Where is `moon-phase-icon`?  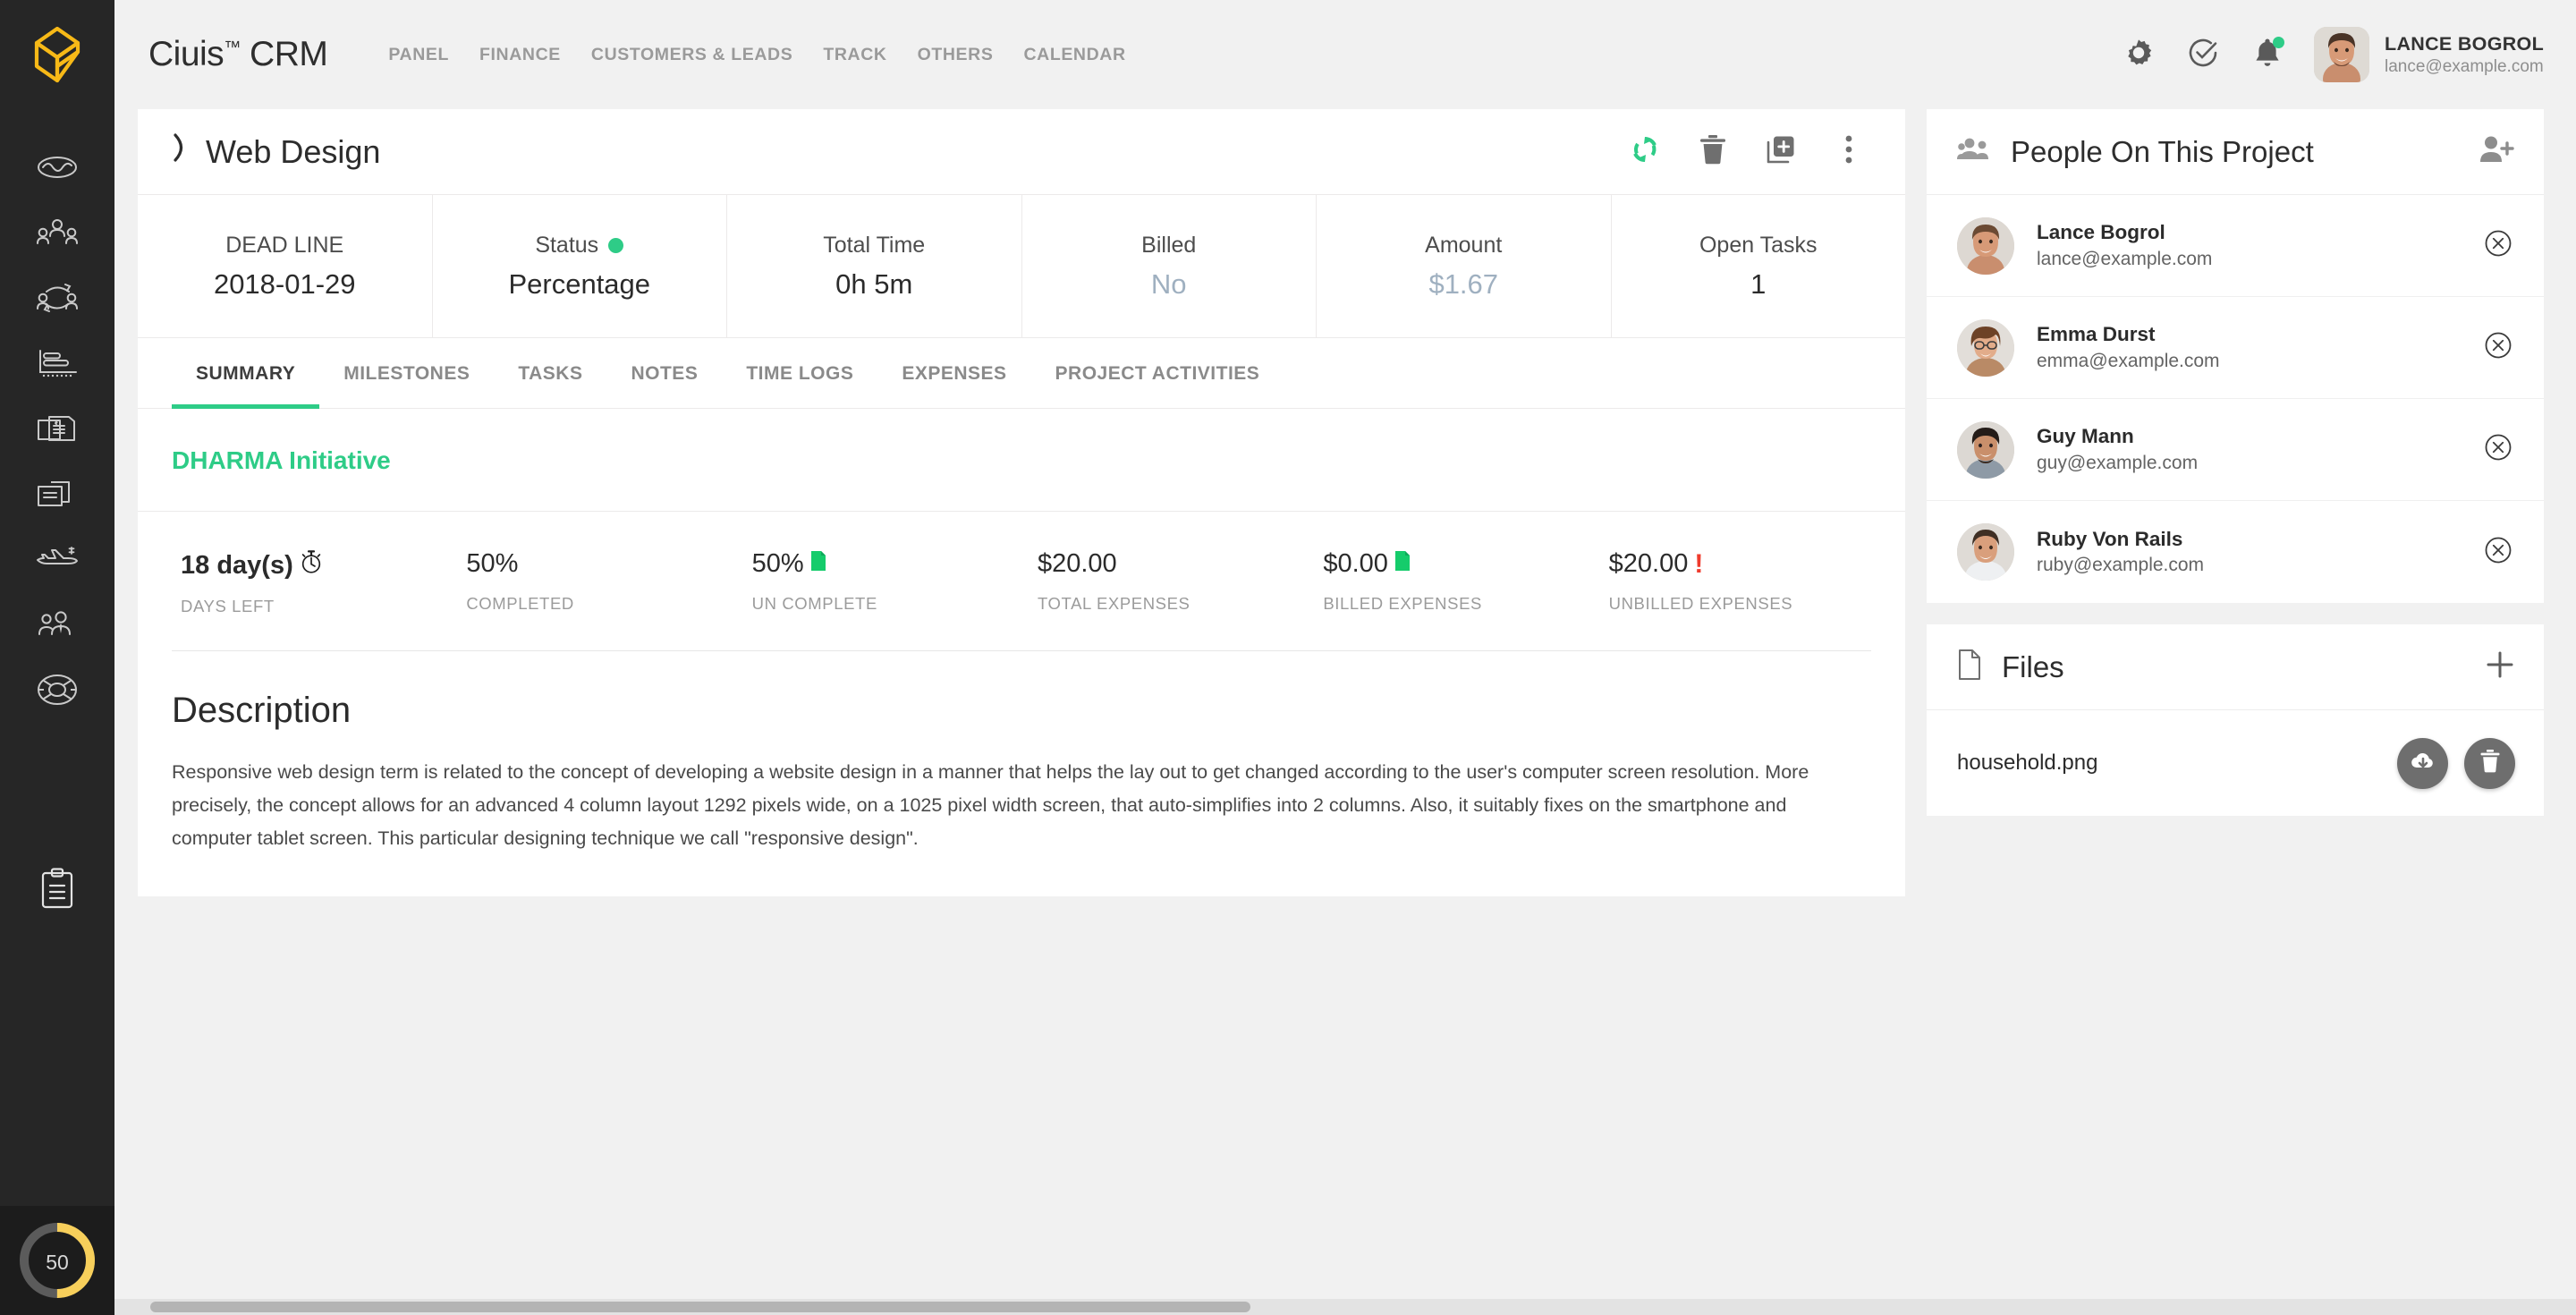
moon-phase-icon is located at coordinates (181, 151).